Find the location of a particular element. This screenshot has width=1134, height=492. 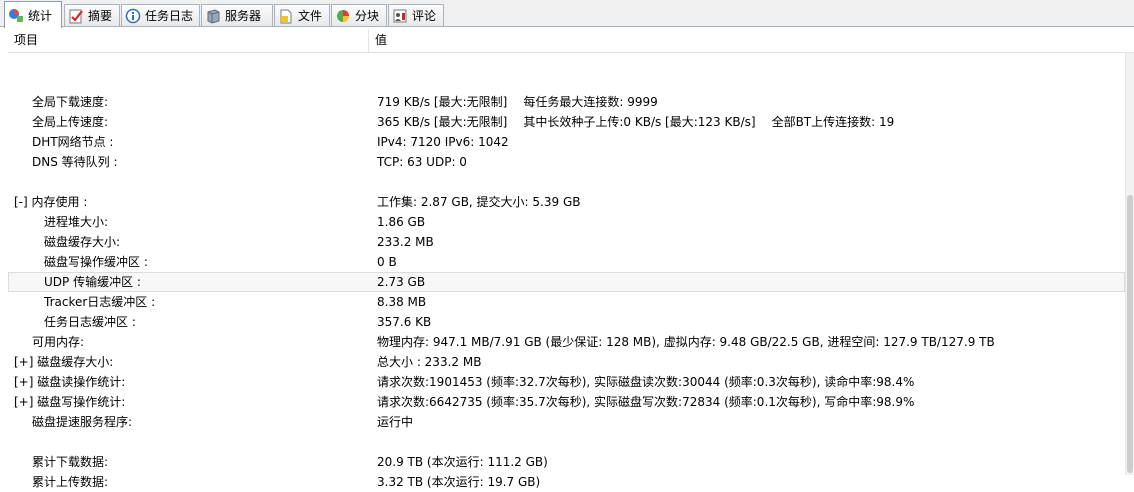

row-value-part: 运行中 is located at coordinates (395, 422).